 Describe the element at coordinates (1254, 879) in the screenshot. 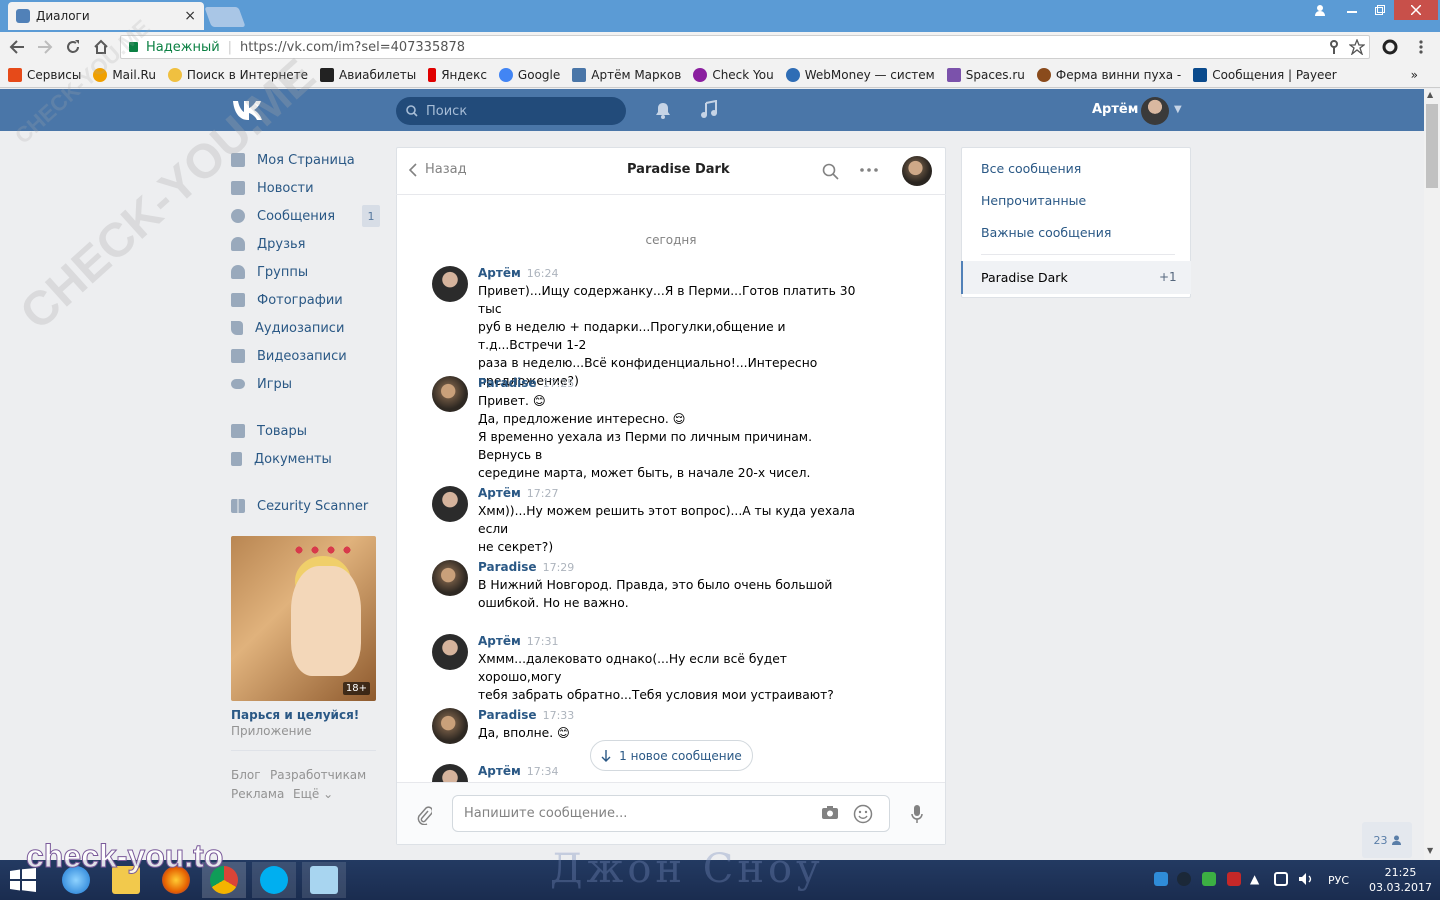

I see `tray-up-arrow-icon: ▲` at that location.